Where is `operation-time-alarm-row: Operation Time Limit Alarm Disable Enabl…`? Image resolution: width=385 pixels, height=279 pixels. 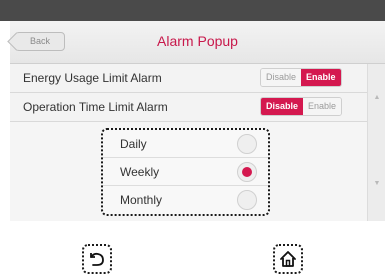
operation-time-alarm-row: Operation Time Limit Alarm Disable Enabl… is located at coordinates (188, 107).